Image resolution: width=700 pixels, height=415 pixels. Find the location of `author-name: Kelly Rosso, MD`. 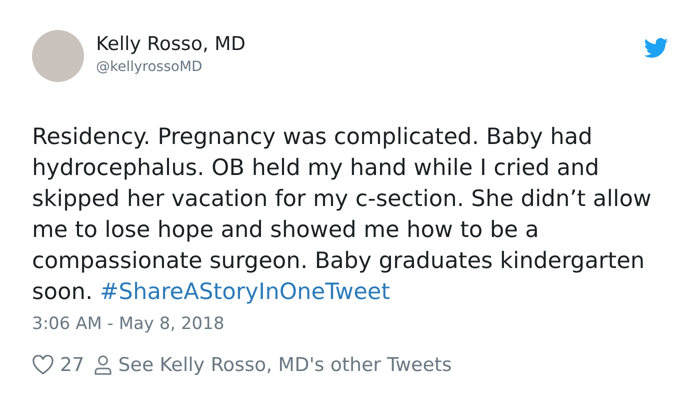

author-name: Kelly Rosso, MD is located at coordinates (171, 44).